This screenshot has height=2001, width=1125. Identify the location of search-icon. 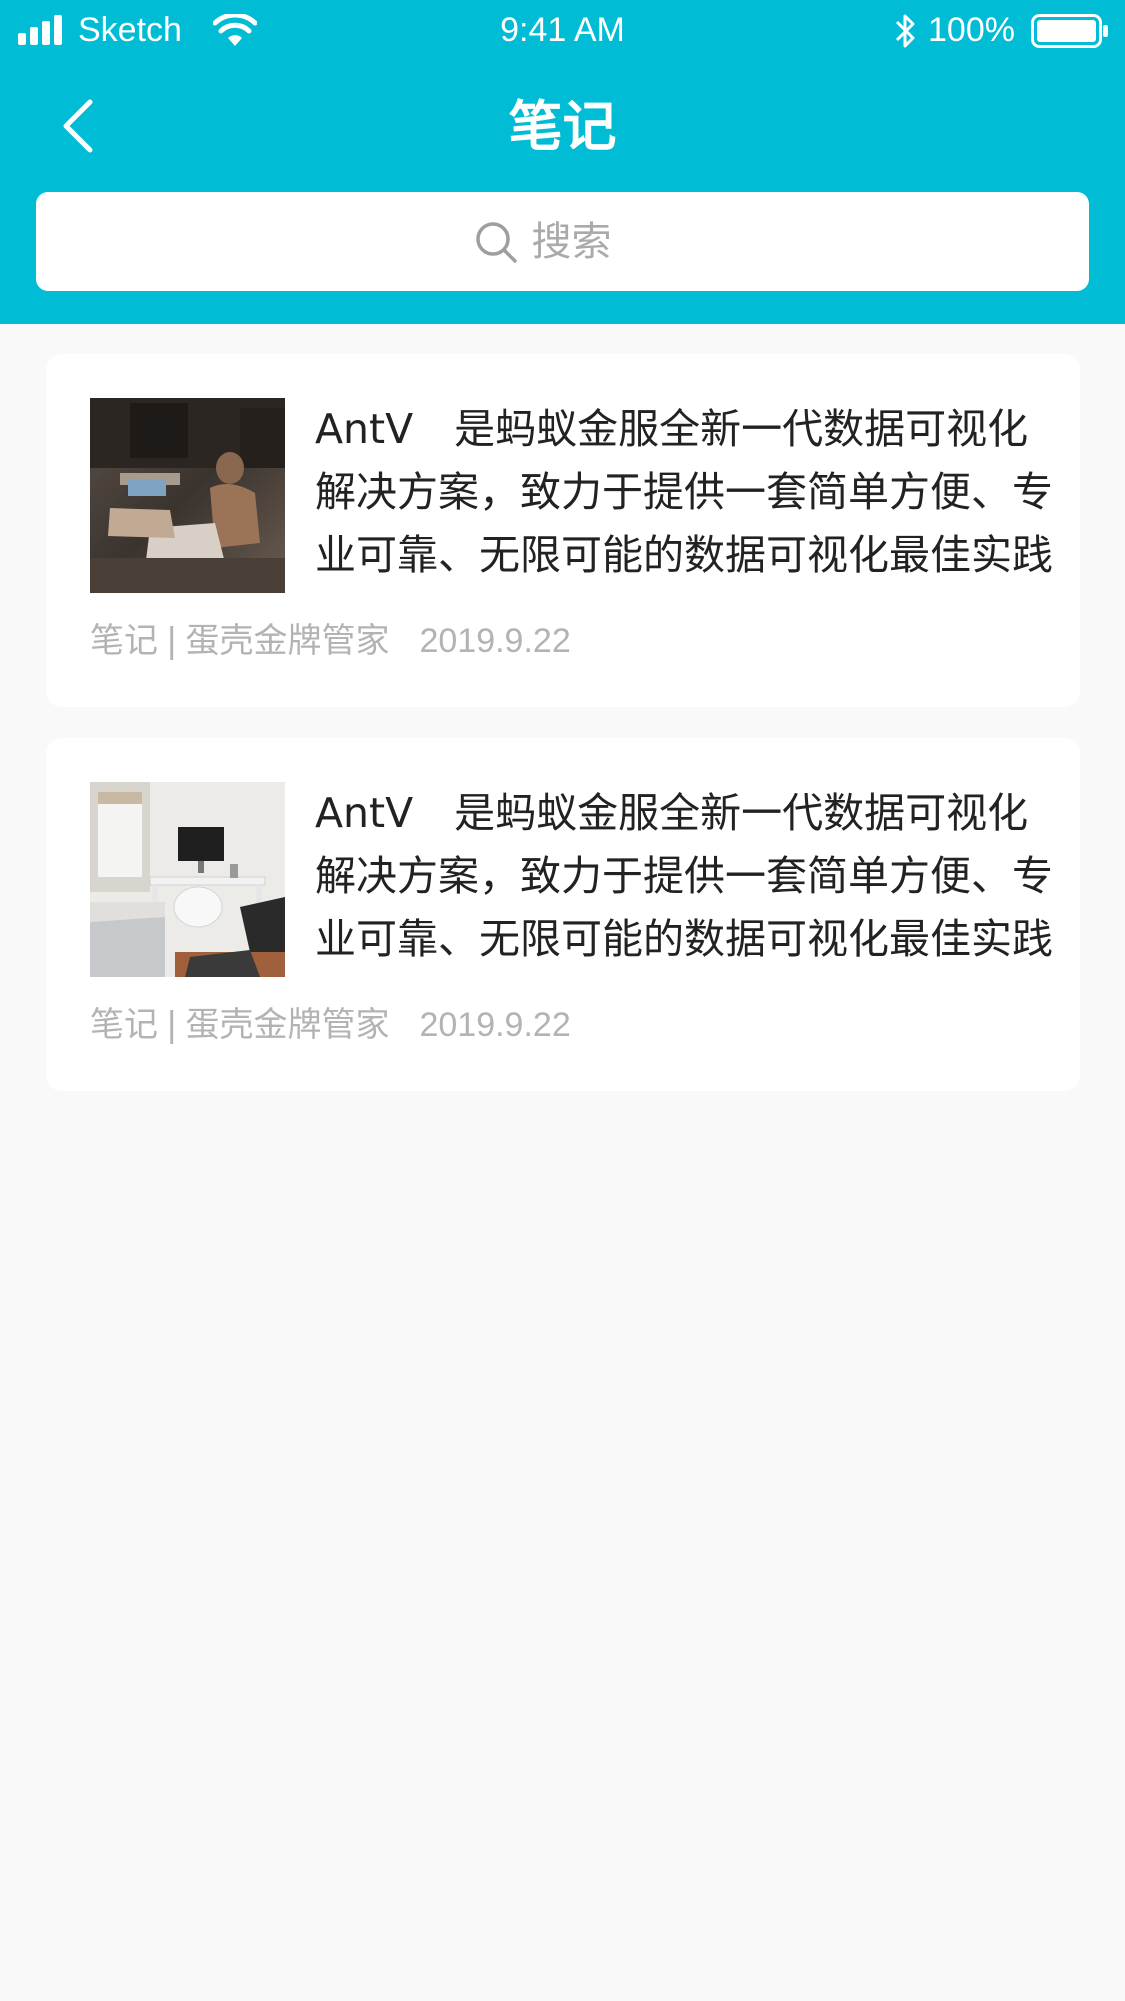
(496, 242).